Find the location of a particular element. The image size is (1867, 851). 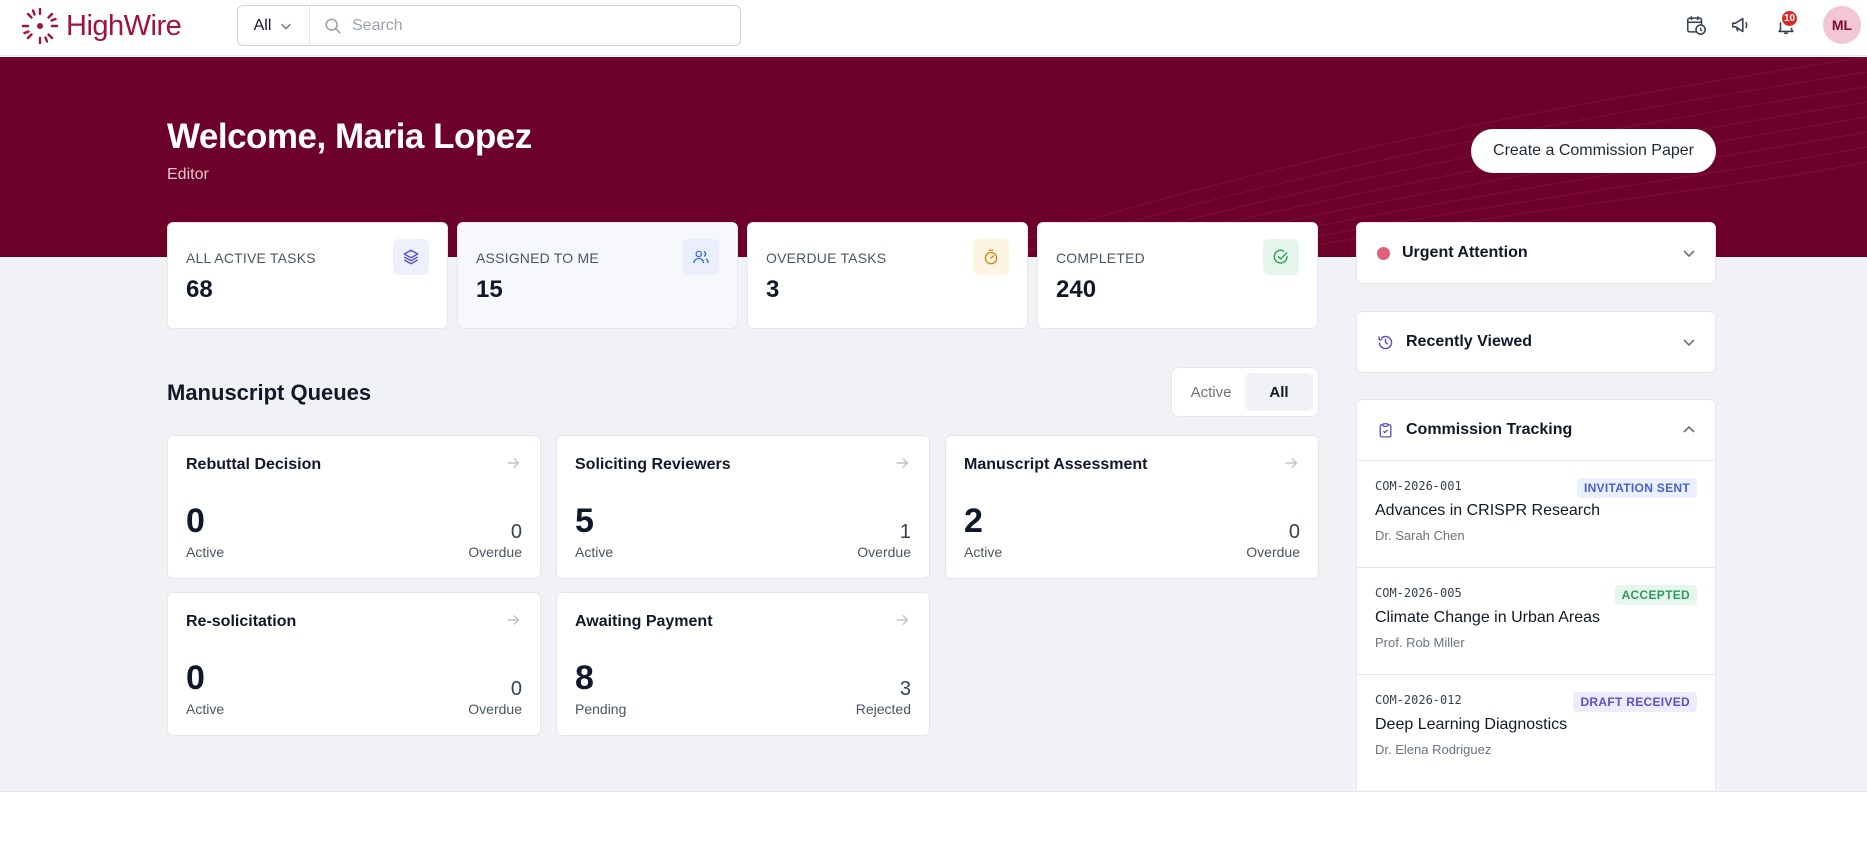

queue-secondary-count: 3 is located at coordinates (905, 689).